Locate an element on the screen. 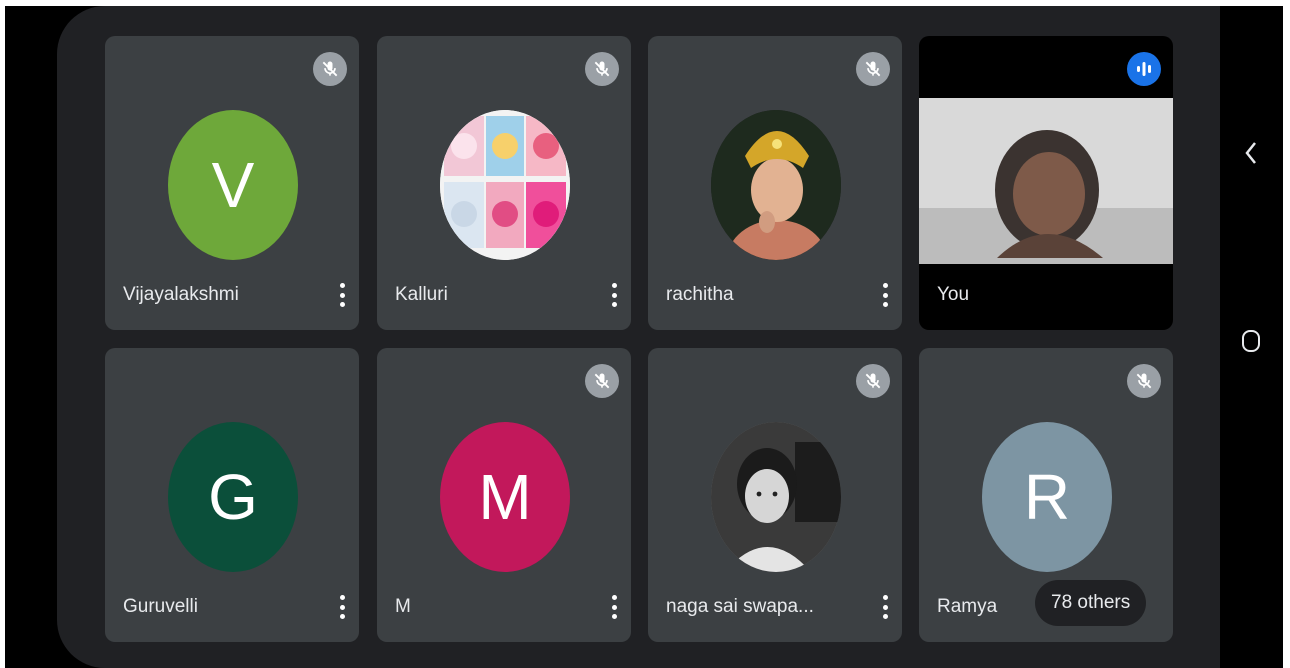 The image size is (1290, 668). avatar-initial: G is located at coordinates (233, 497).